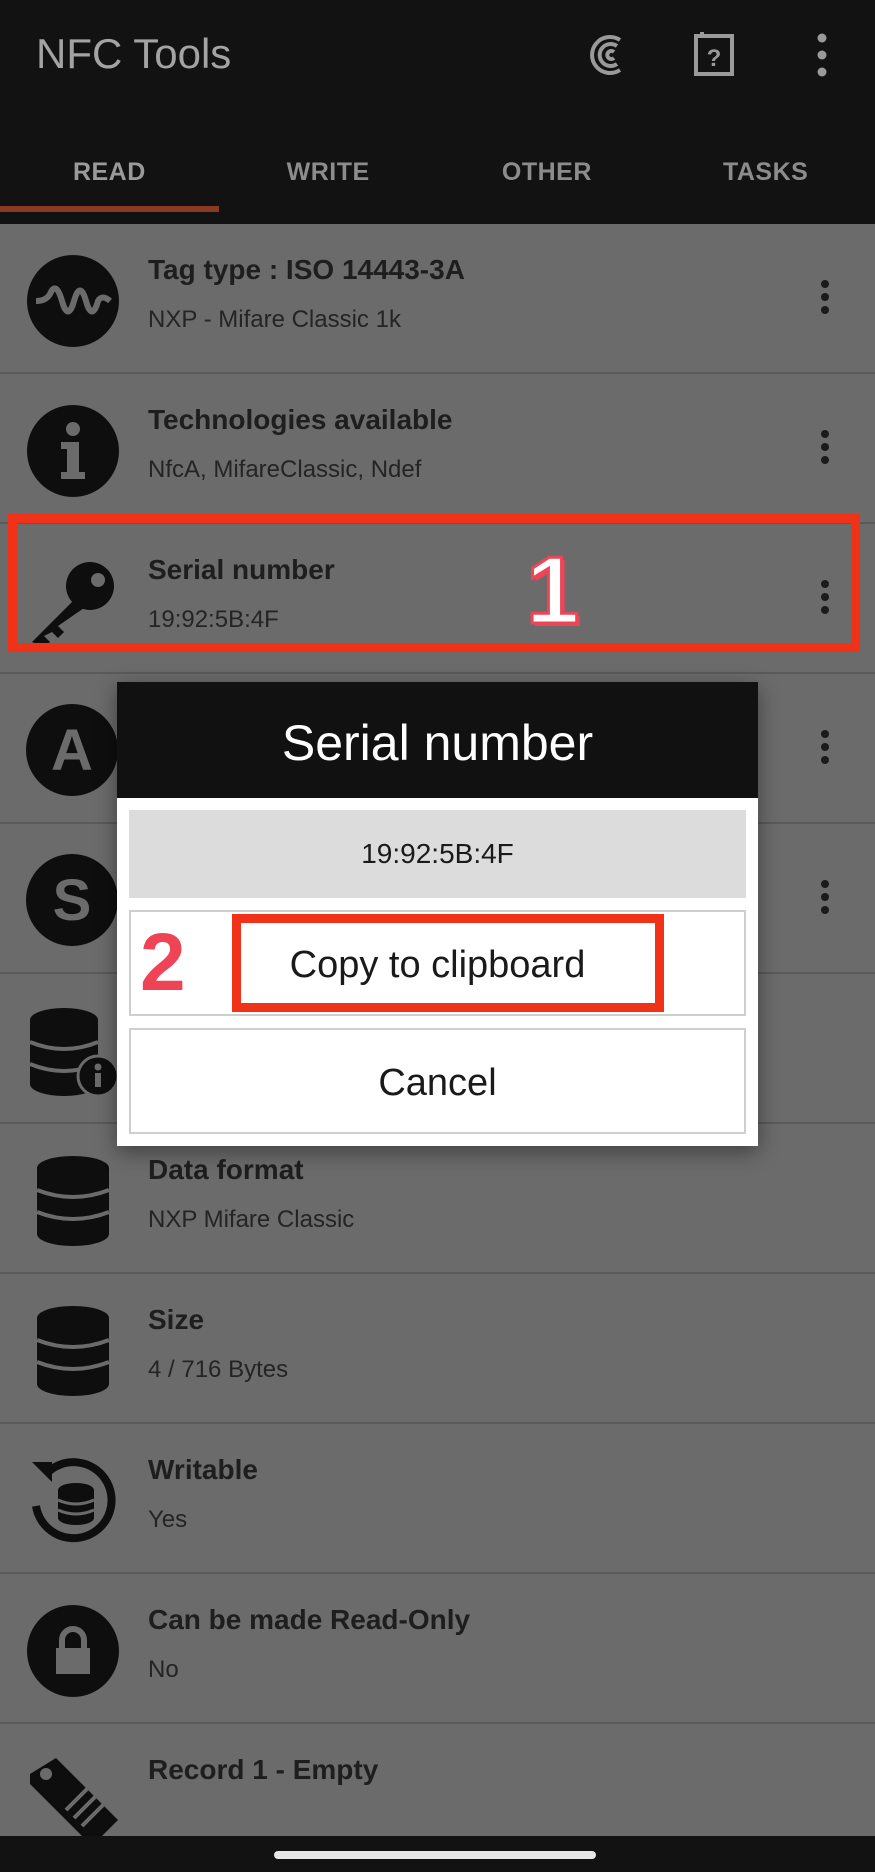  Describe the element at coordinates (285, 469) in the screenshot. I see `row-value: NfcA, MifareClassic, Ndef` at that location.